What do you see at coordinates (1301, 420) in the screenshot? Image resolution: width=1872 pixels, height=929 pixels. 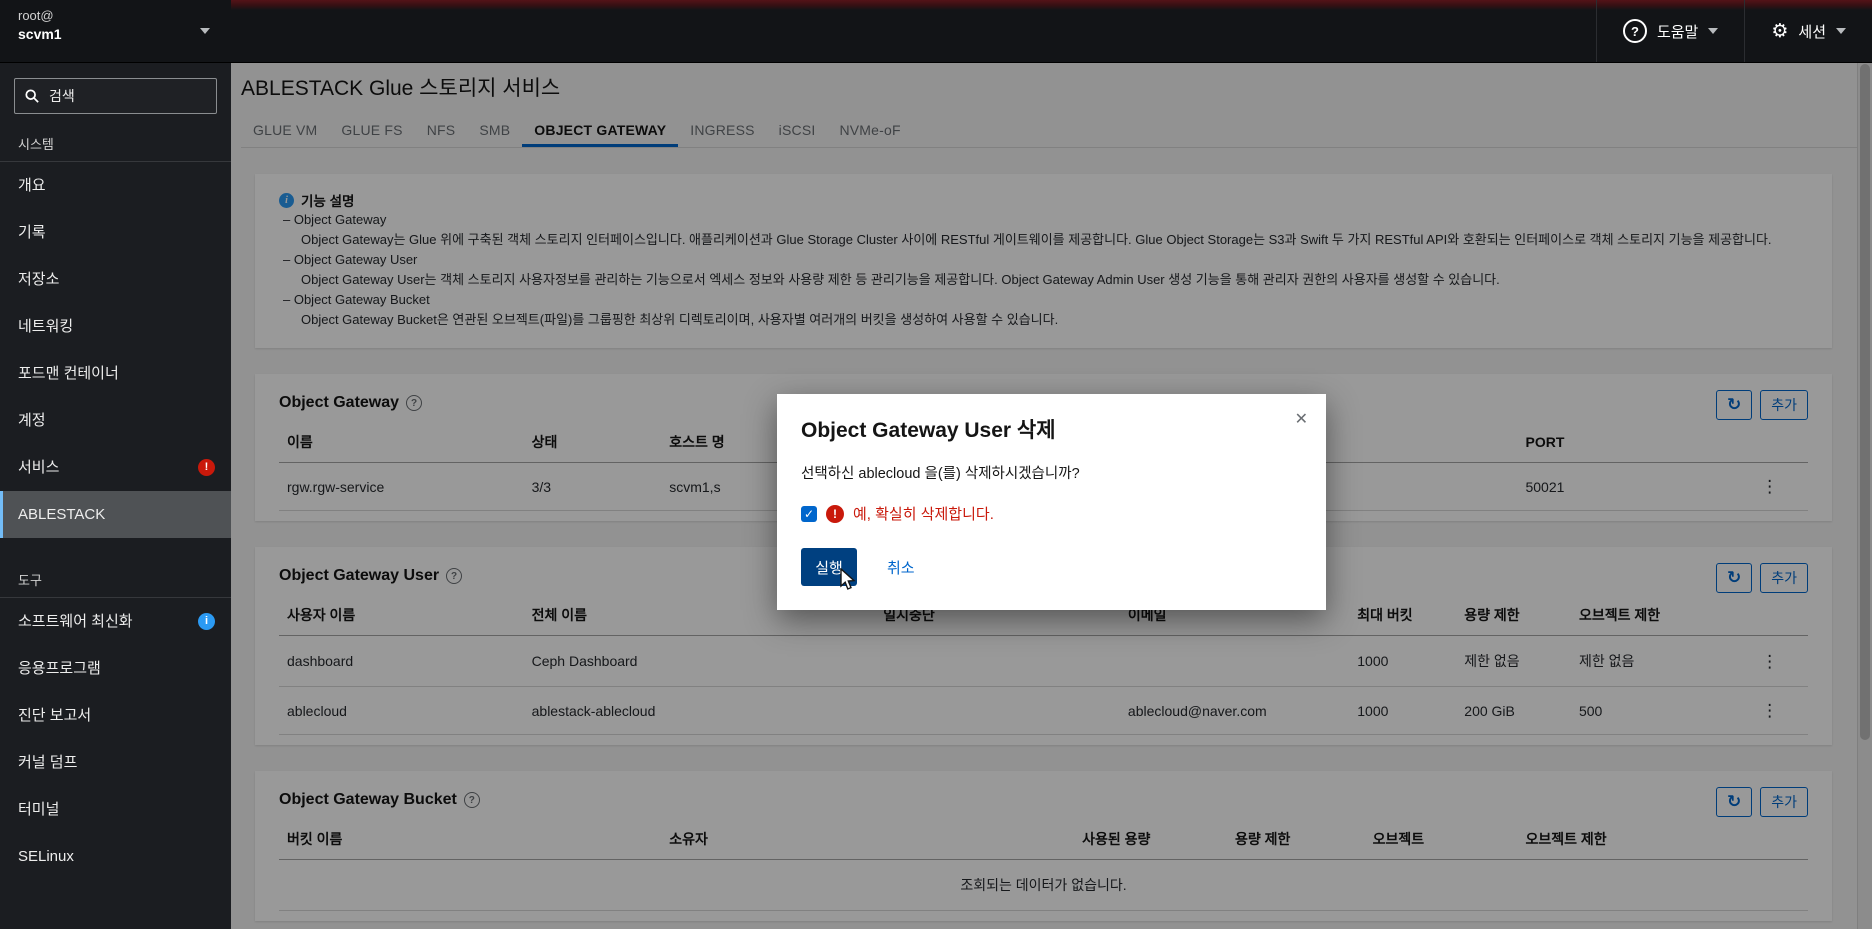 I see `close-icon: ✕` at bounding box center [1301, 420].